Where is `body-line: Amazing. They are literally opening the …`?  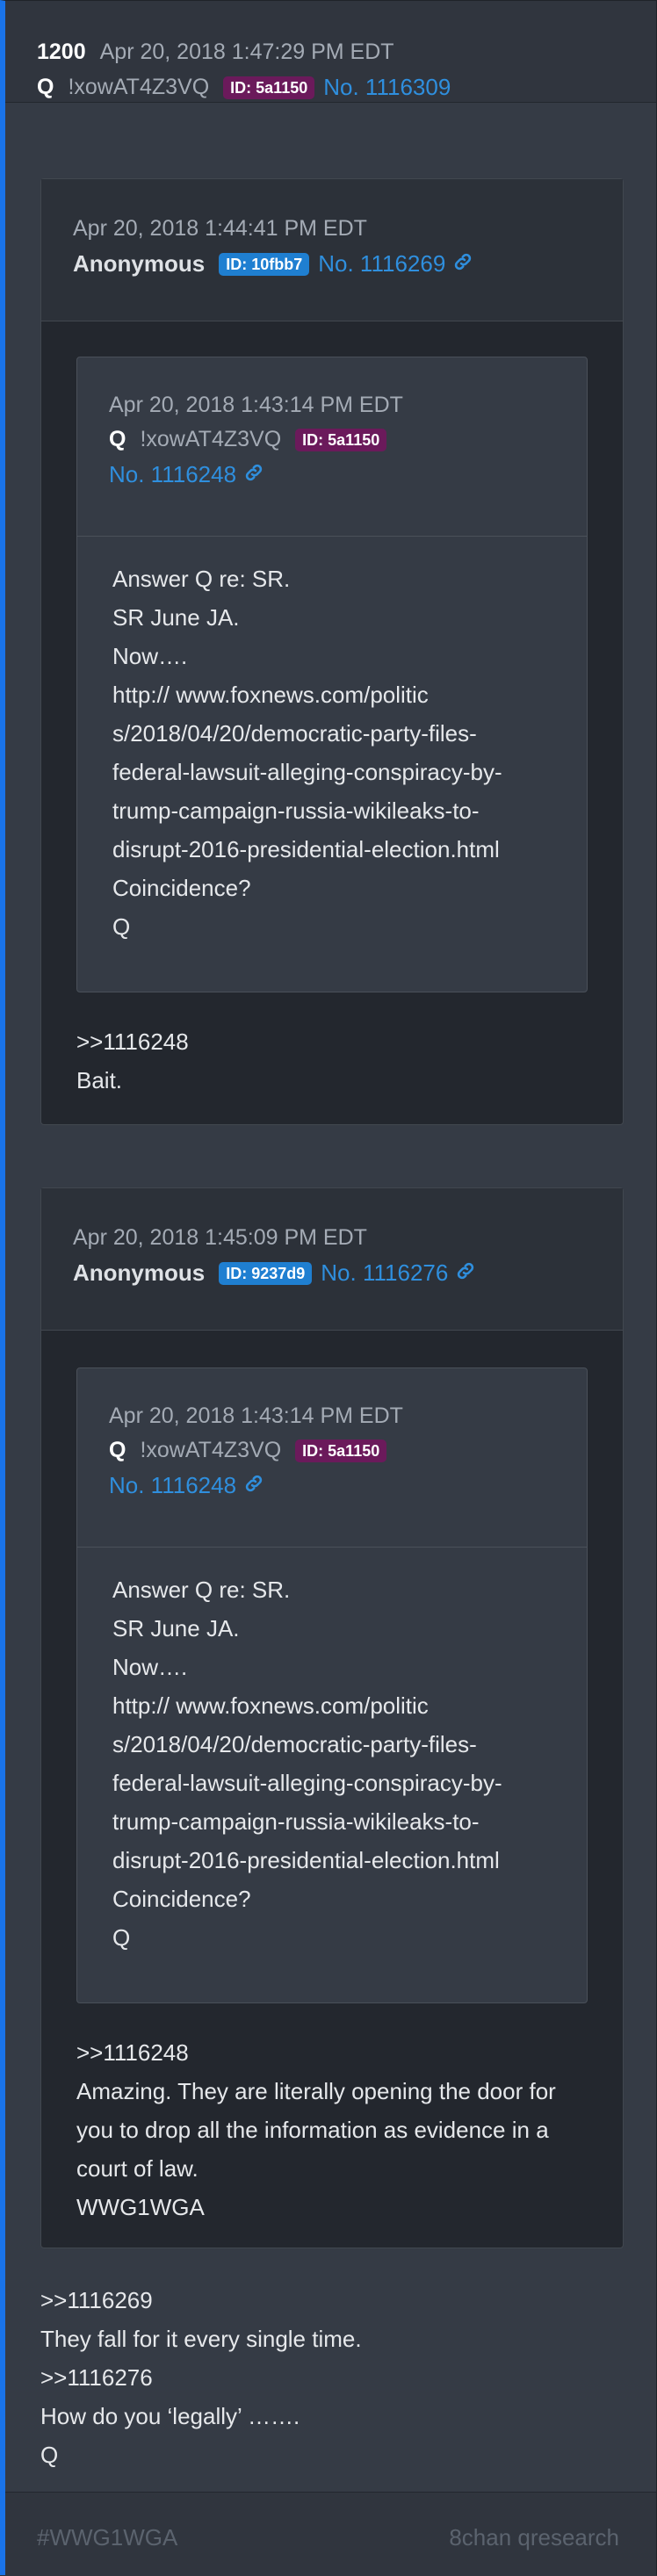 body-line: Amazing. They are literally opening the … is located at coordinates (316, 2091).